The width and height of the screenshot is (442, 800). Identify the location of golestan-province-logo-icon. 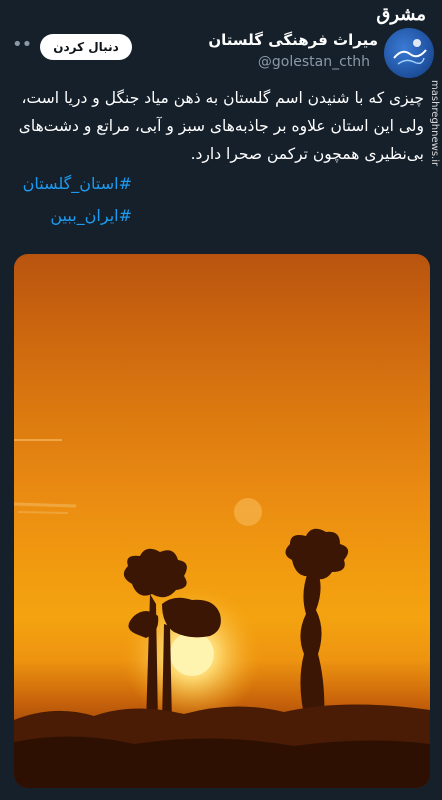
(410, 52).